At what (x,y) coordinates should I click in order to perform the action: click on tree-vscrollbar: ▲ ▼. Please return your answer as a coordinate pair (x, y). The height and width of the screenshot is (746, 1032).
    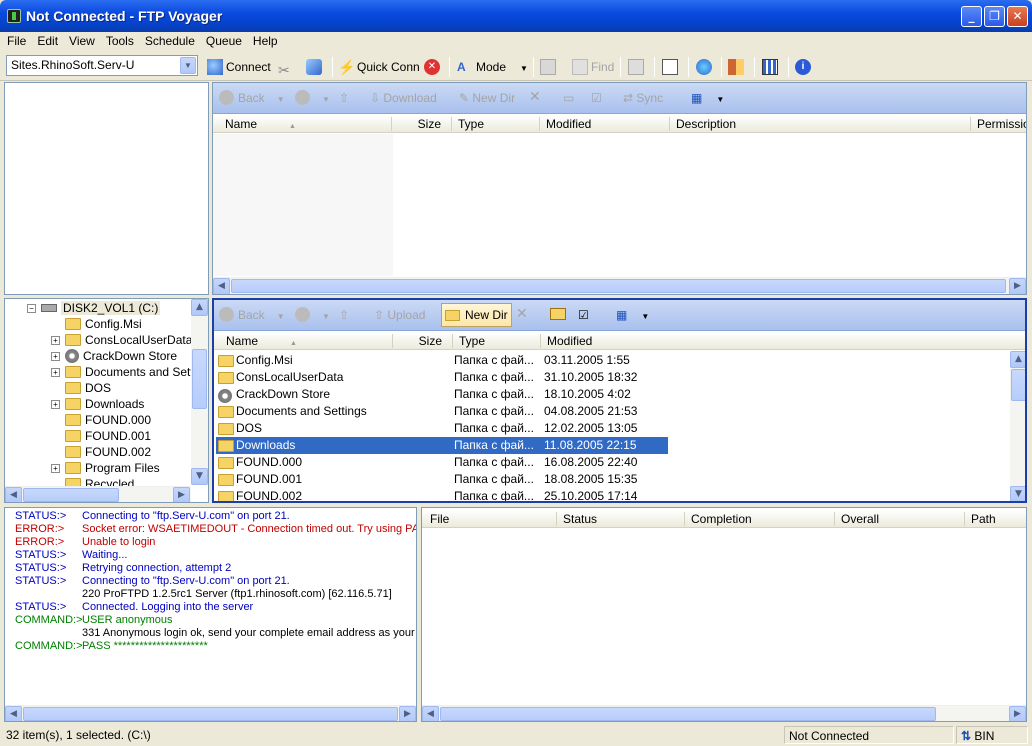
    Looking at the image, I should click on (199, 392).